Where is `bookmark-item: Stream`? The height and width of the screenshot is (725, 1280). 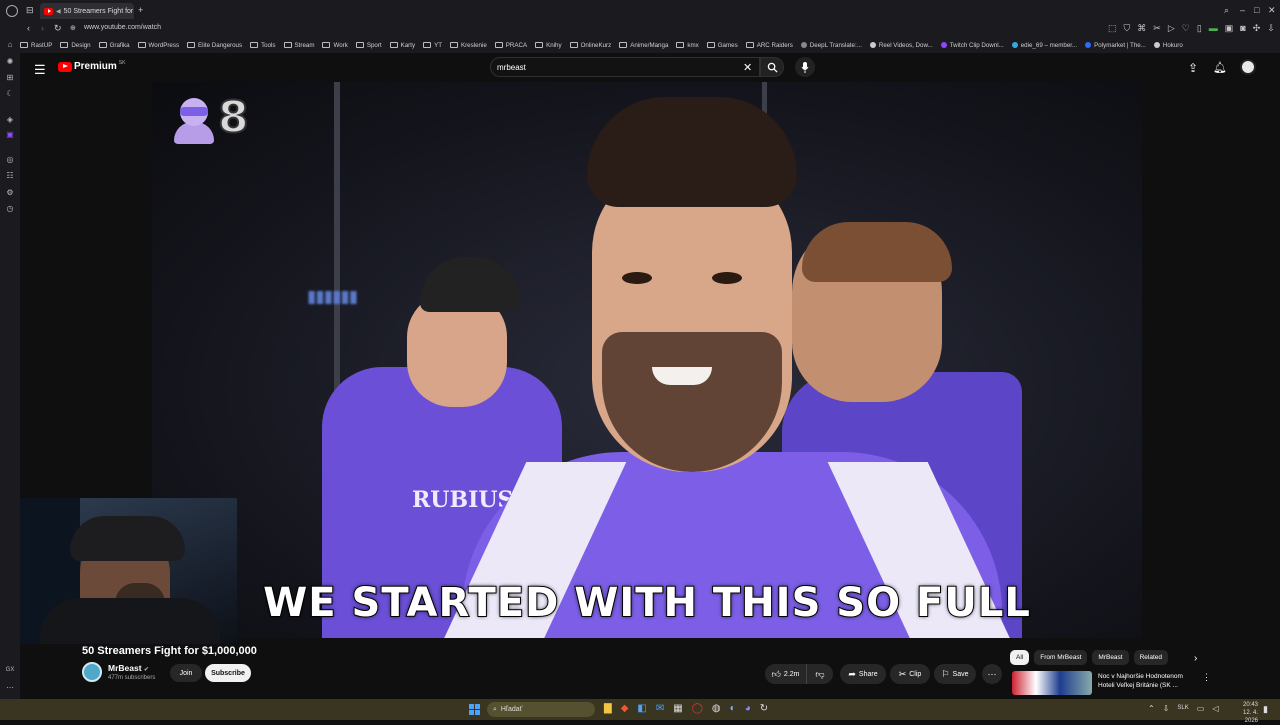 bookmark-item: Stream is located at coordinates (298, 45).